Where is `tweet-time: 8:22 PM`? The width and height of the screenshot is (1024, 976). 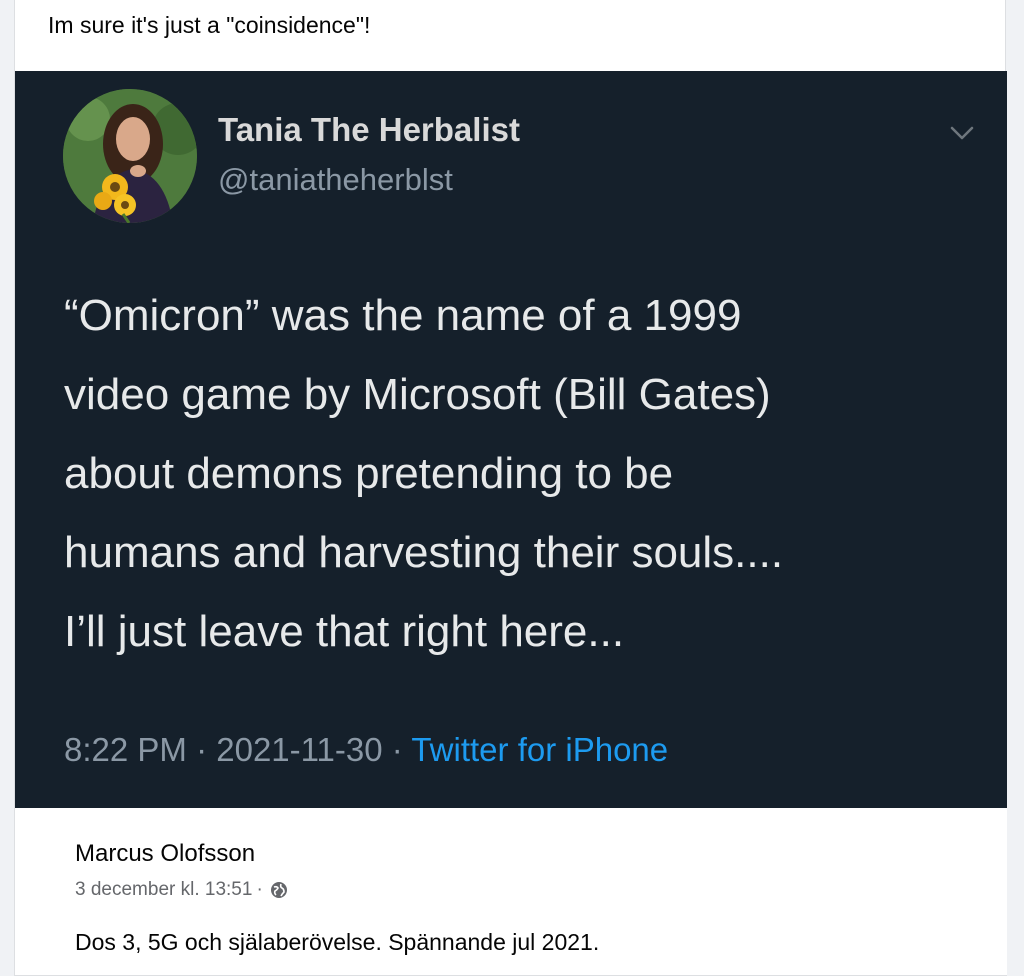 tweet-time: 8:22 PM is located at coordinates (125, 749).